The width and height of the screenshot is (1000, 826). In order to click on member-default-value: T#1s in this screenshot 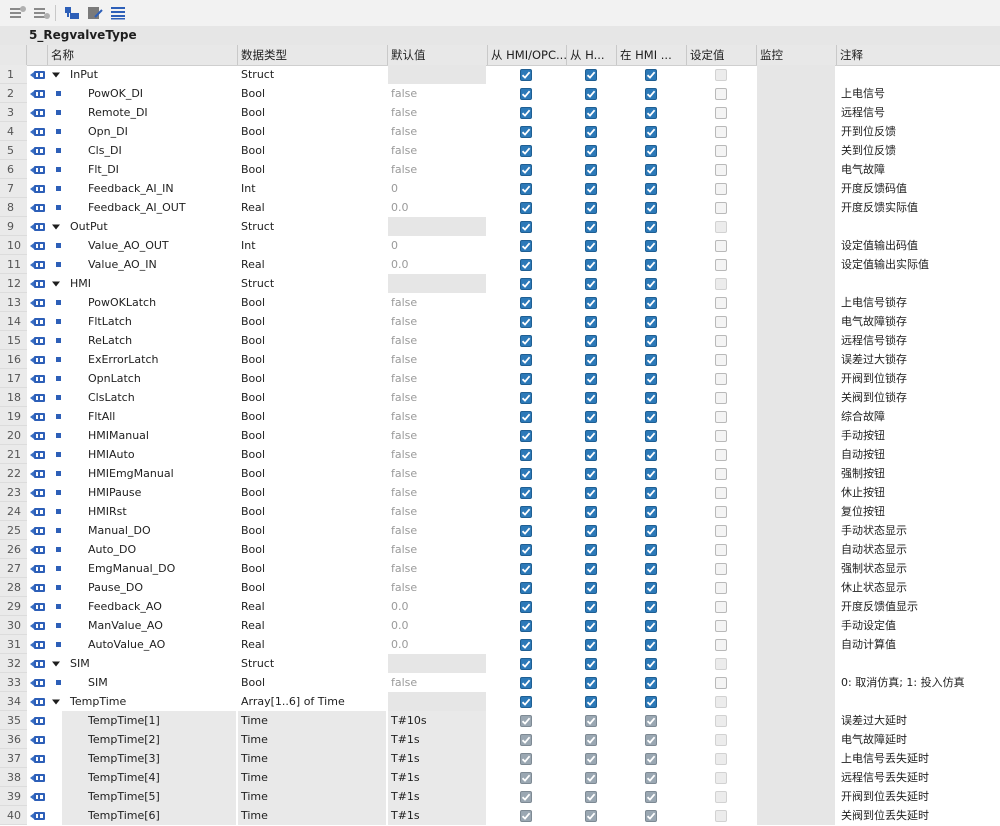, I will do `click(437, 758)`.